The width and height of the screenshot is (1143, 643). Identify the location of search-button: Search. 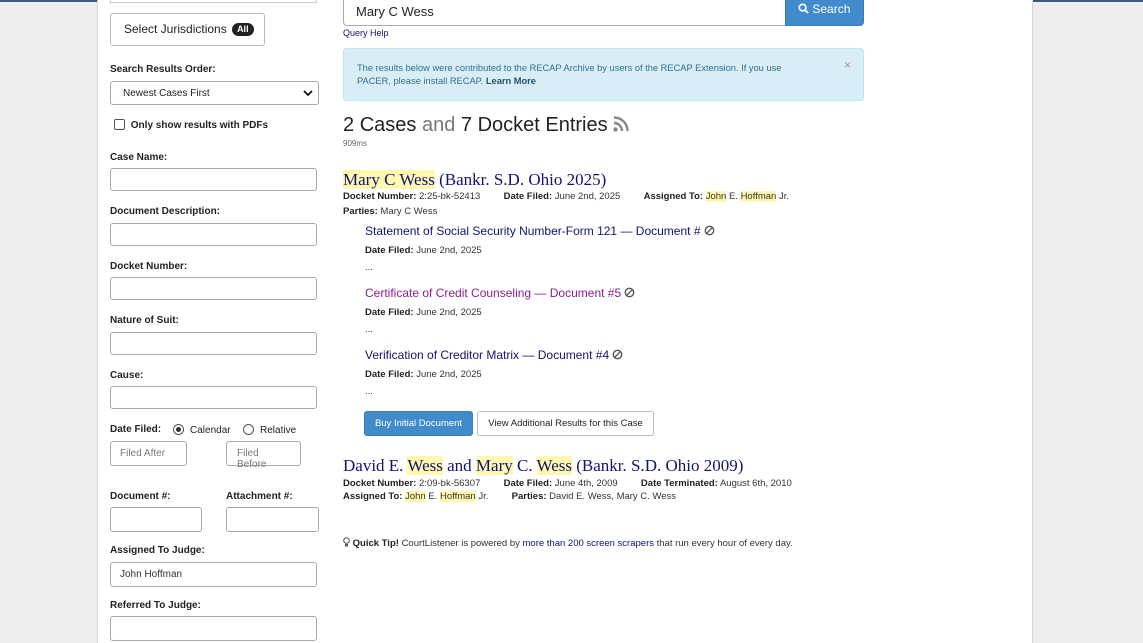
(824, 13).